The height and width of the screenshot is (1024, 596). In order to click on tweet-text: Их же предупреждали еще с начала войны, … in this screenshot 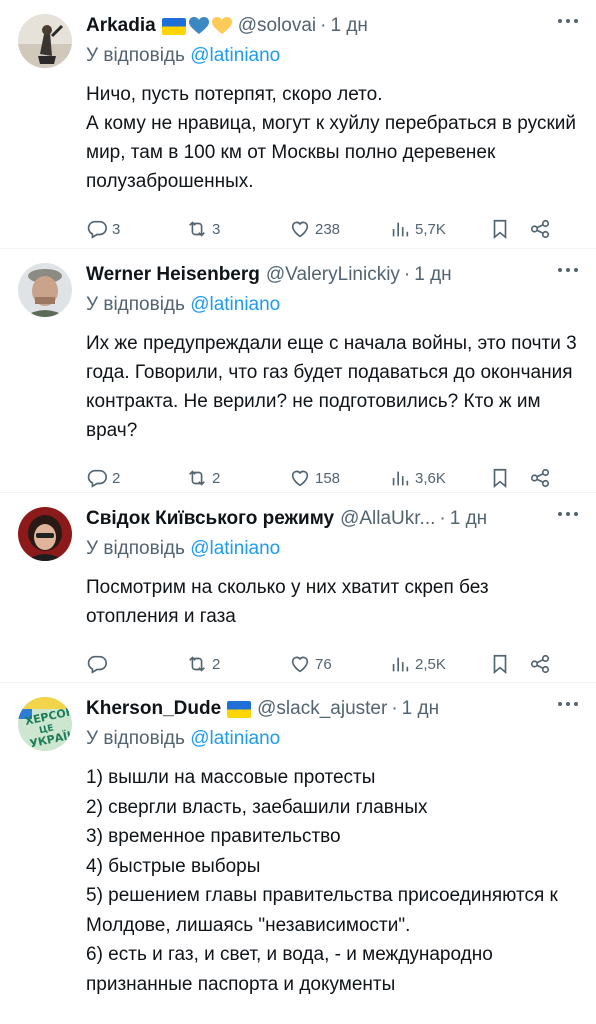, I will do `click(331, 387)`.